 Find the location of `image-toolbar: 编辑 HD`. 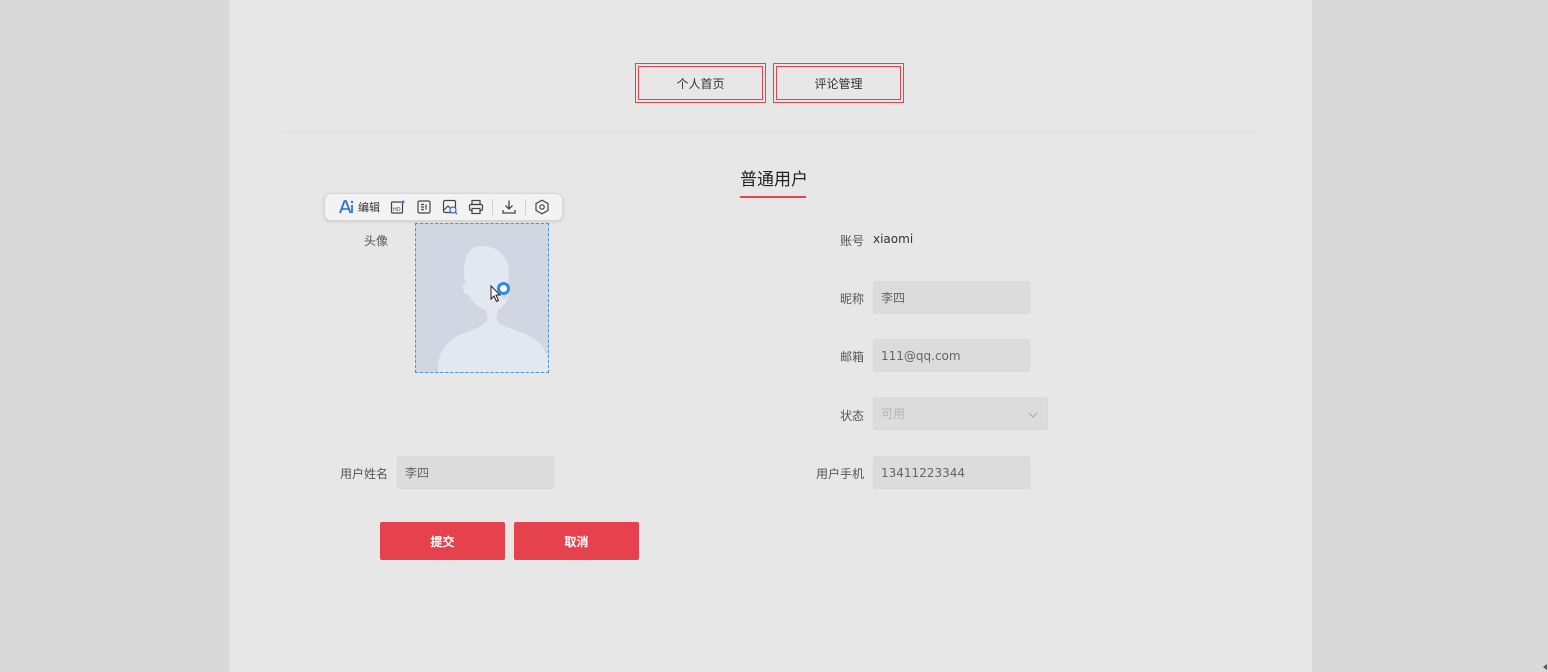

image-toolbar: 编辑 HD is located at coordinates (443, 207).